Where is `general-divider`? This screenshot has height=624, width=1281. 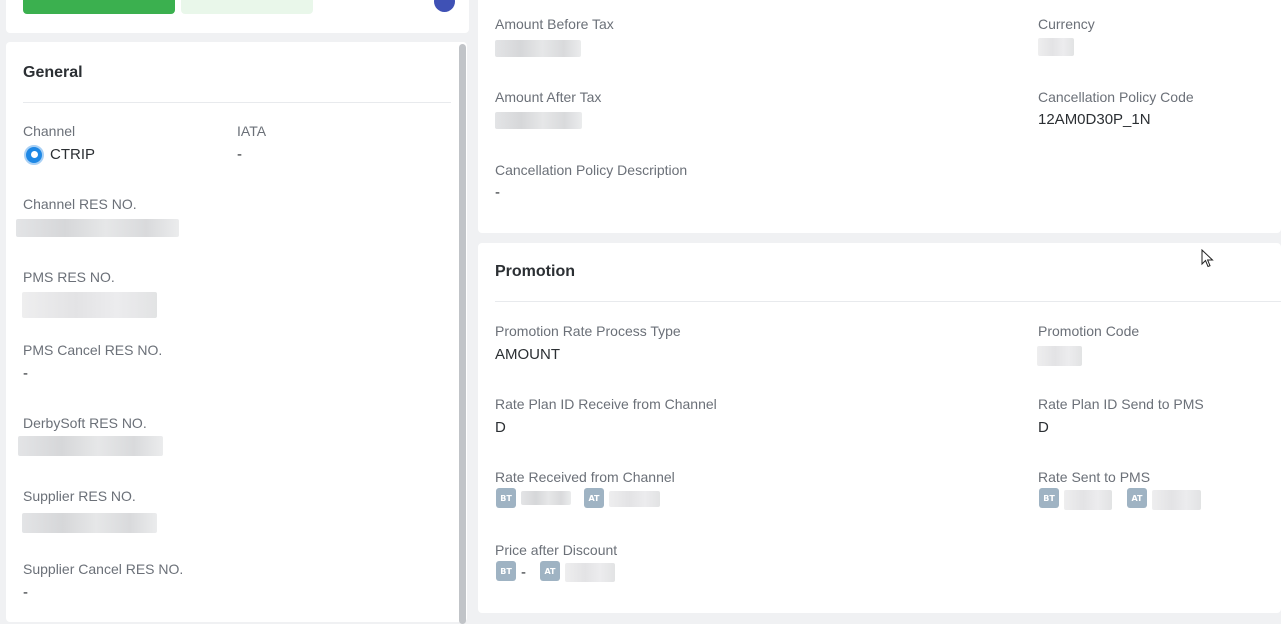
general-divider is located at coordinates (237, 102).